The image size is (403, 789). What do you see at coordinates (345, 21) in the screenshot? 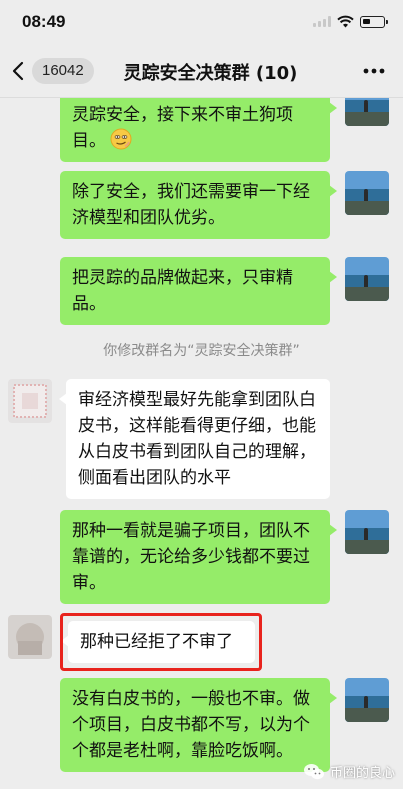
I see `wifi-icon` at bounding box center [345, 21].